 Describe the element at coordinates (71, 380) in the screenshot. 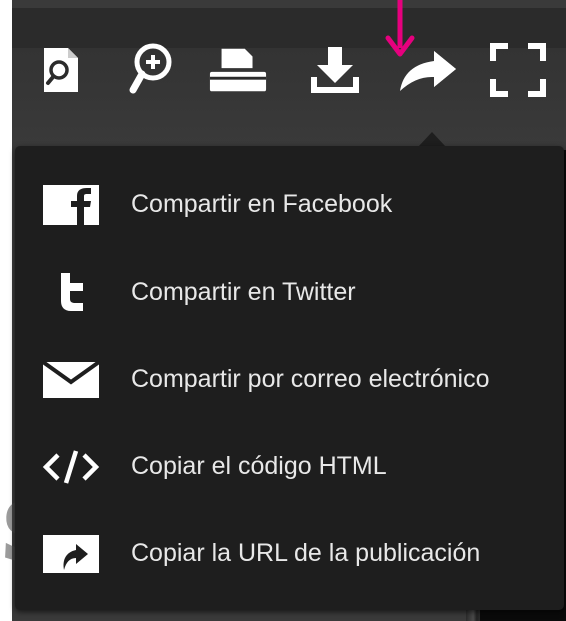

I see `envelope-icon` at that location.